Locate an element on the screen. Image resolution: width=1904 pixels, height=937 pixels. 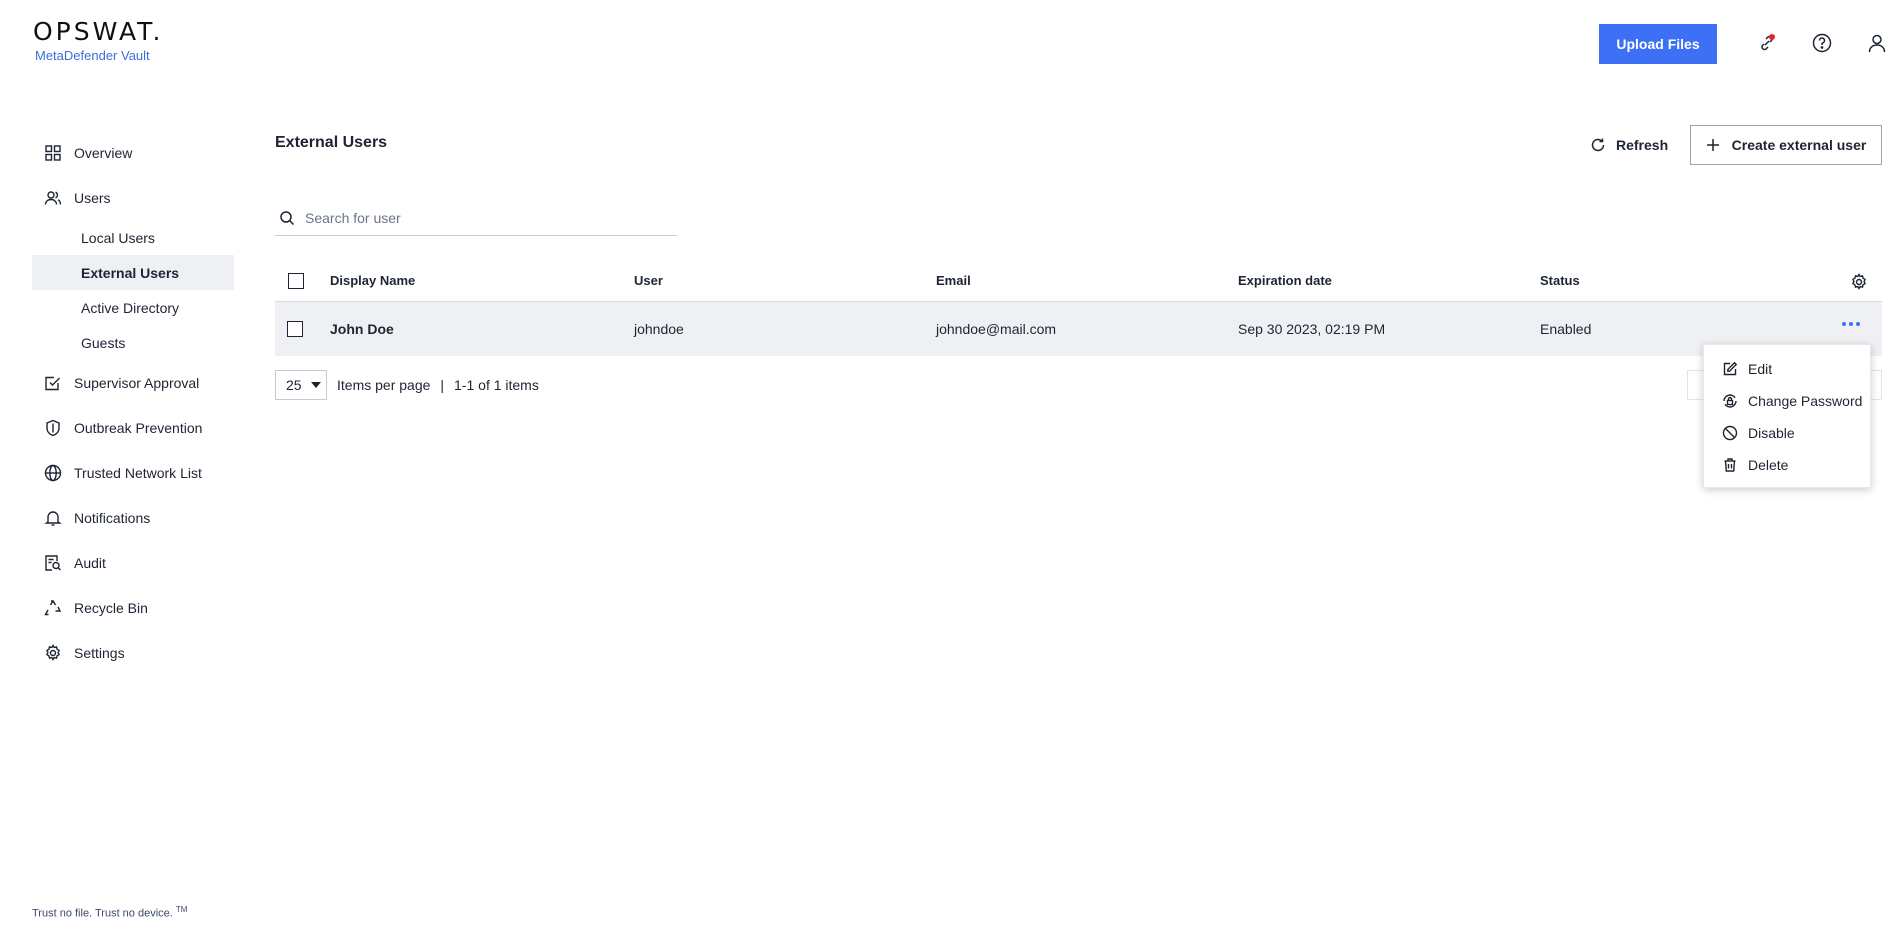
audit-icon is located at coordinates (53, 563).